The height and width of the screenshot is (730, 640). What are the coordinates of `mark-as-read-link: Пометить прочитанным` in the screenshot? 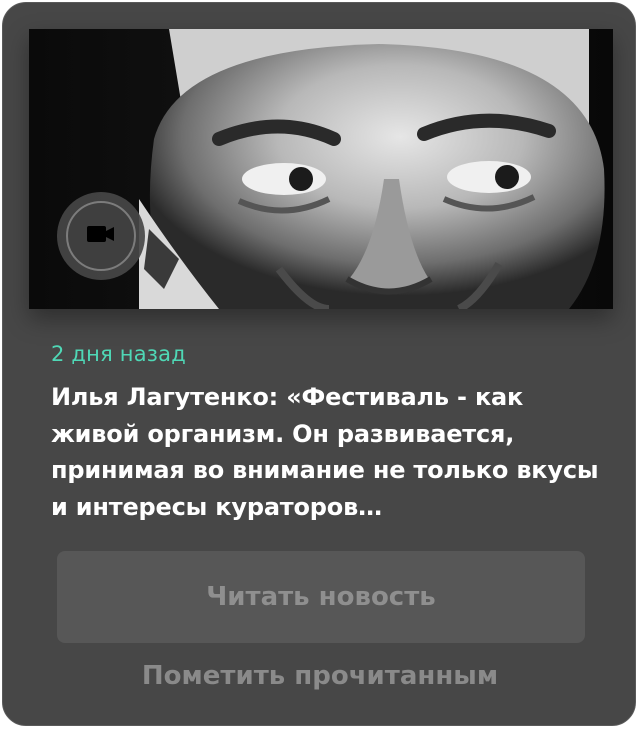 It's located at (319, 676).